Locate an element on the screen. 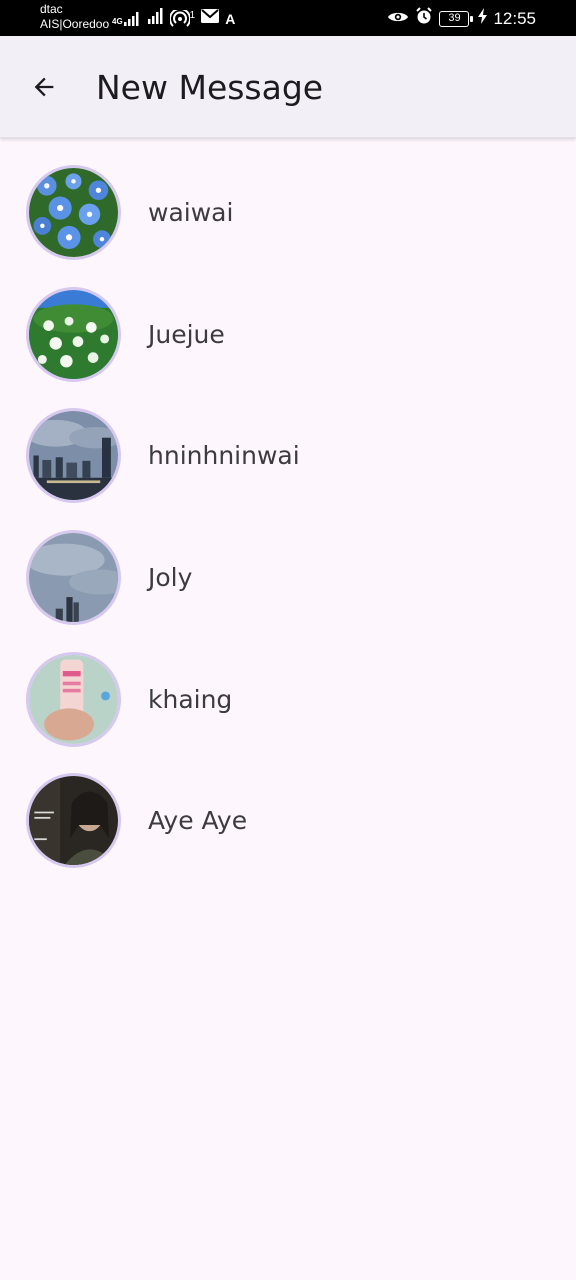  page-title: New Message is located at coordinates (210, 87).